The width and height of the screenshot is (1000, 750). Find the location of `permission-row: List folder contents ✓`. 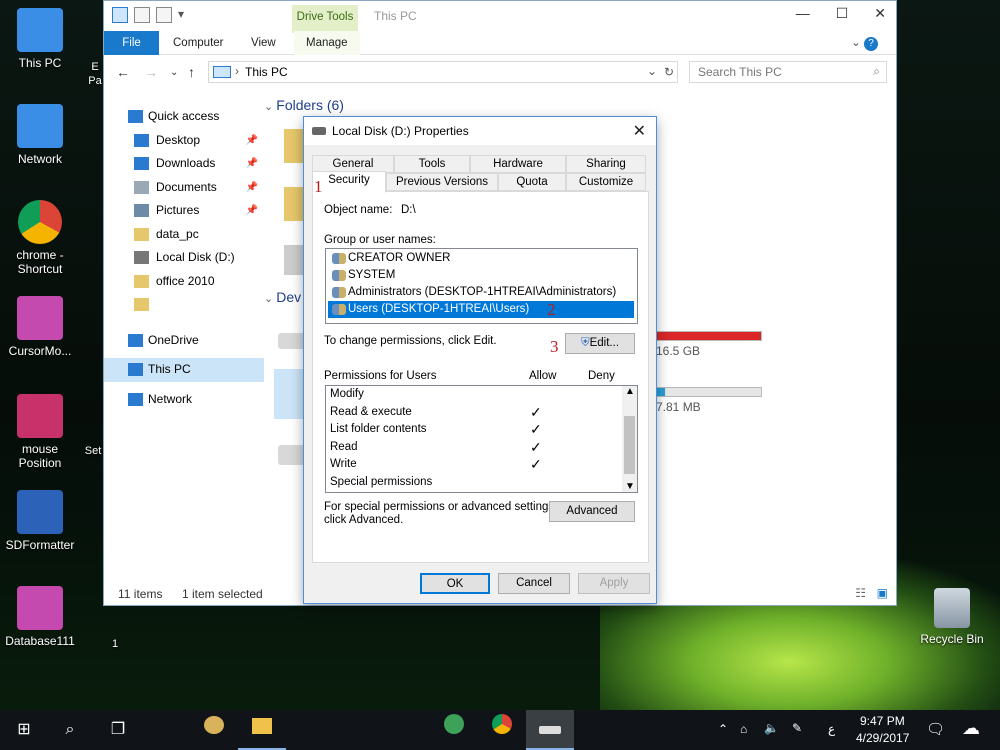

permission-row: List folder contents ✓ is located at coordinates (470, 430).